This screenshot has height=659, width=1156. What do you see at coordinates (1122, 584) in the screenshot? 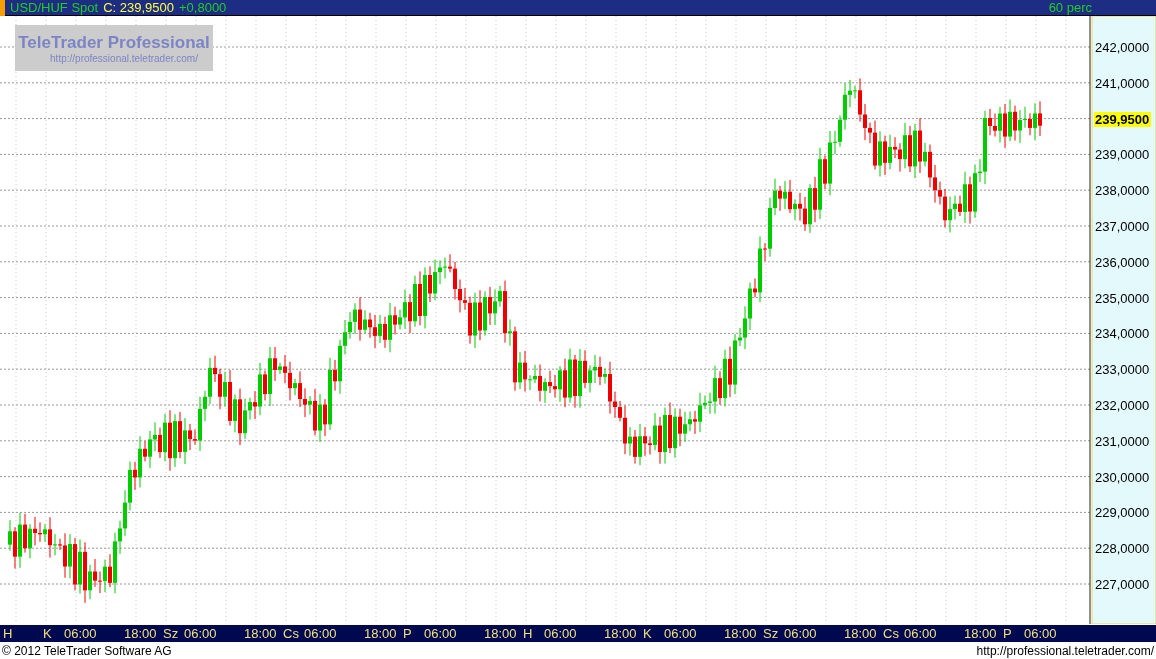
I see `y-axis-label: 227,0000` at bounding box center [1122, 584].